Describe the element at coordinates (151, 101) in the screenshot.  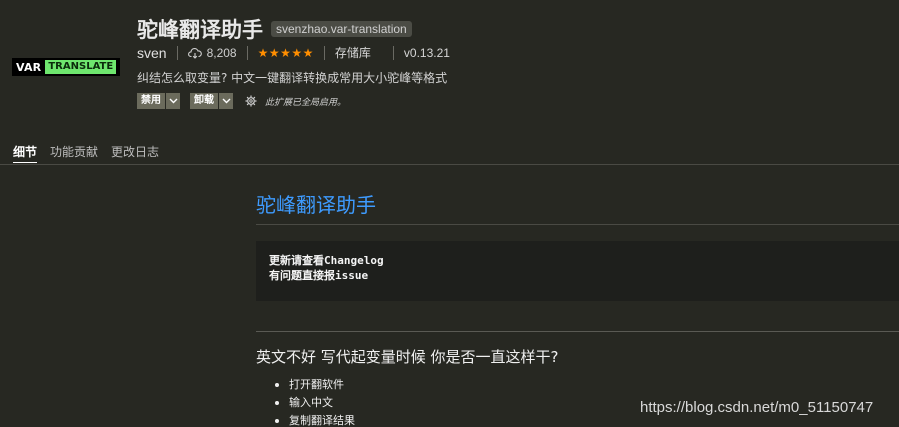
I see `disable-button: 禁用` at that location.